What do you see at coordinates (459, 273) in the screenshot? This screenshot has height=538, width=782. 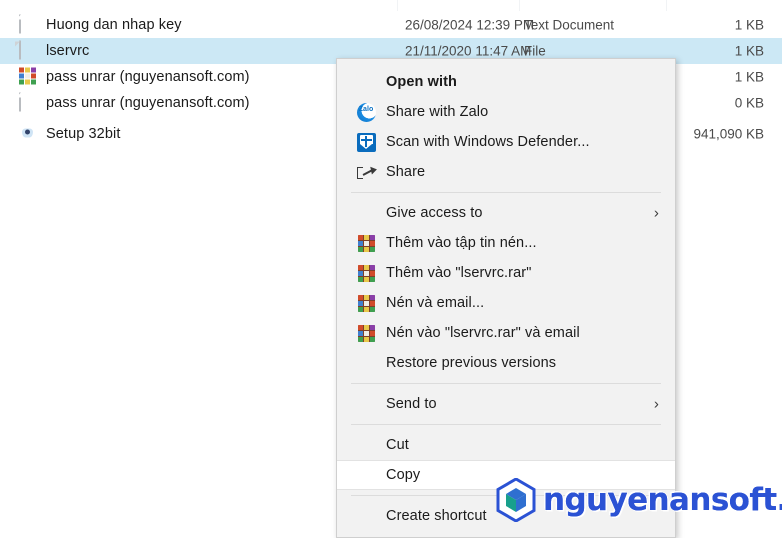 I see `menu-item-label: Thêm vào "lservrc.rar"` at bounding box center [459, 273].